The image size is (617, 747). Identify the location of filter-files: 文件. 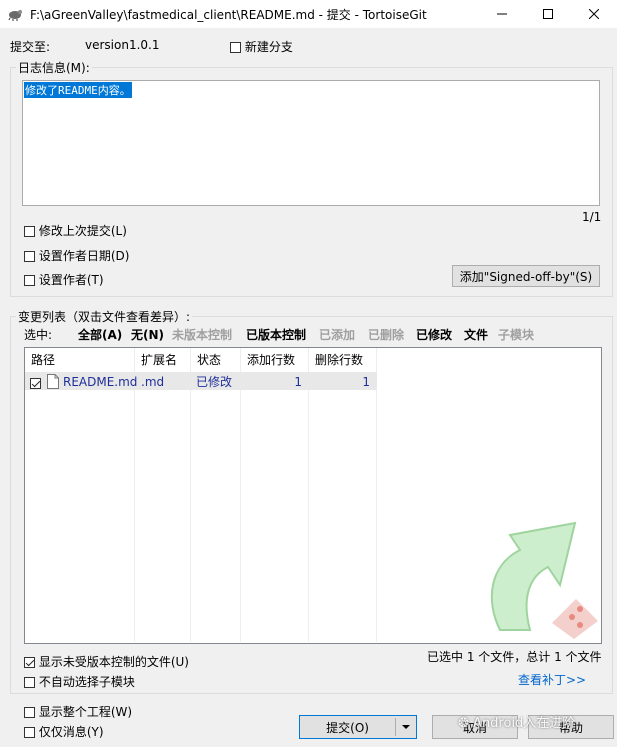
(476, 334).